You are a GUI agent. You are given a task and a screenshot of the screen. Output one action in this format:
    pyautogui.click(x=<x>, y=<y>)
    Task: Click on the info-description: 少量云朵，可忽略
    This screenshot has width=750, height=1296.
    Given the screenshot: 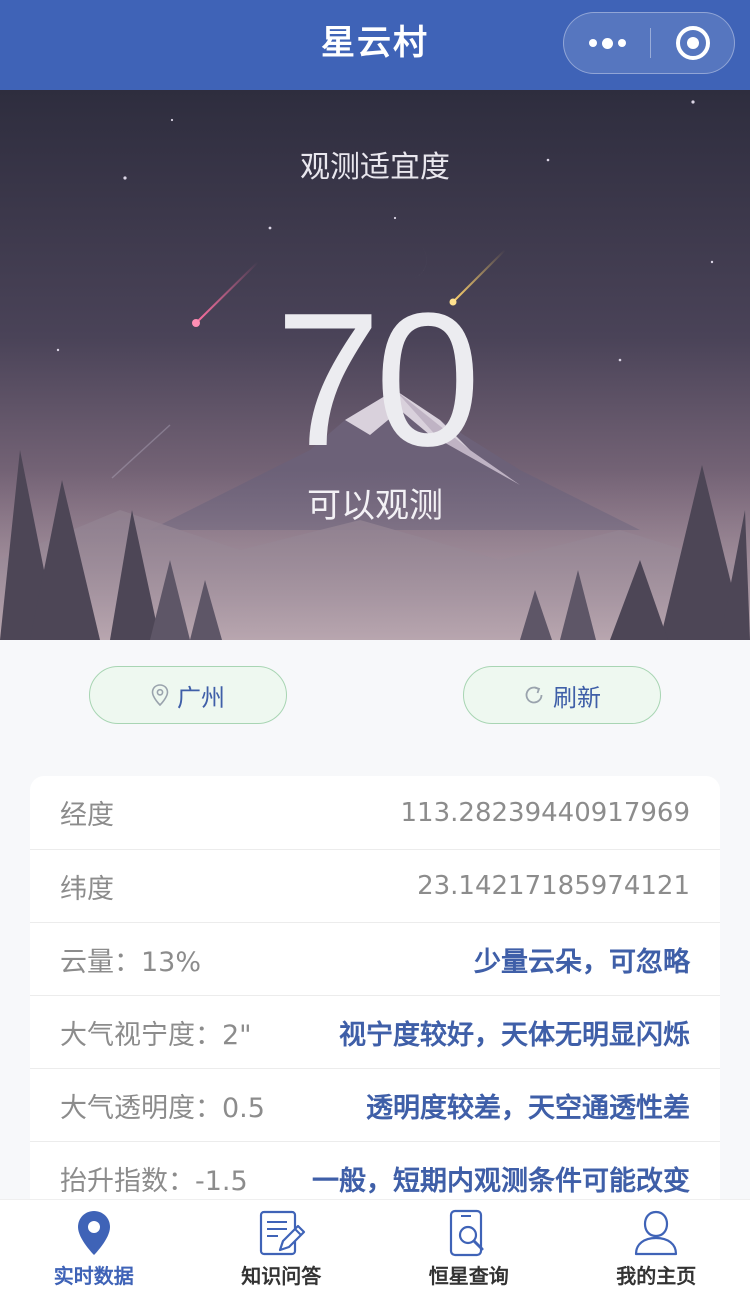 What is the action you would take?
    pyautogui.click(x=582, y=959)
    